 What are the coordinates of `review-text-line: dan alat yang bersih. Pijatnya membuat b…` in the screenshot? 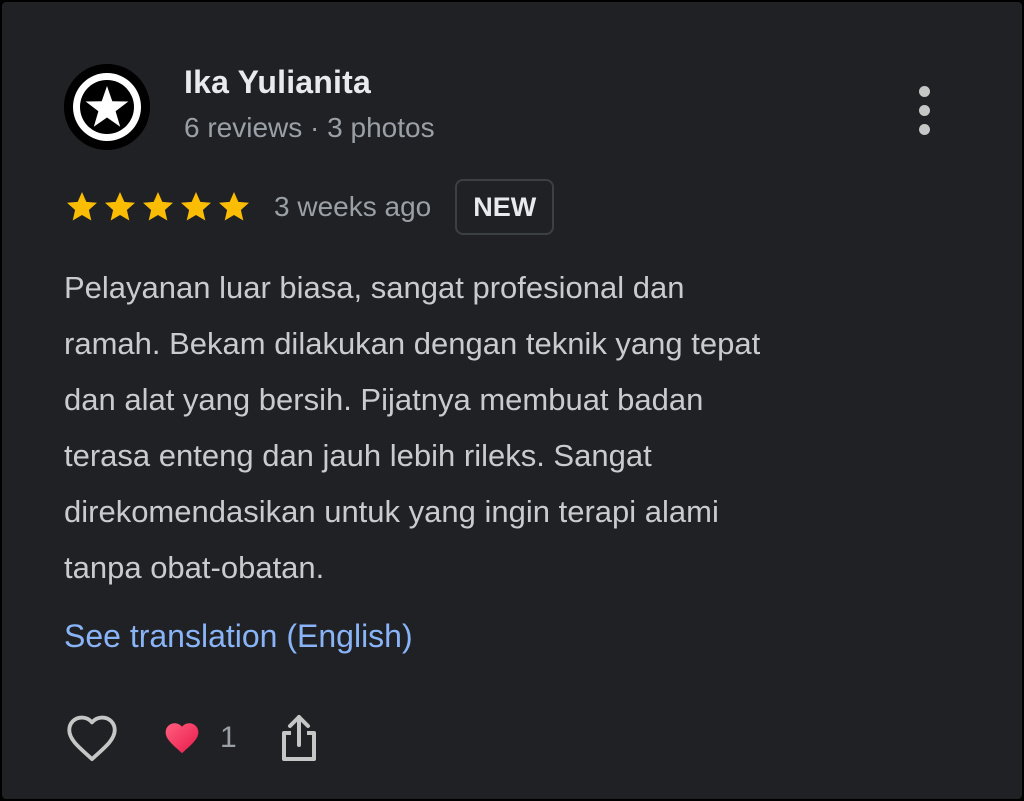 It's located at (384, 399).